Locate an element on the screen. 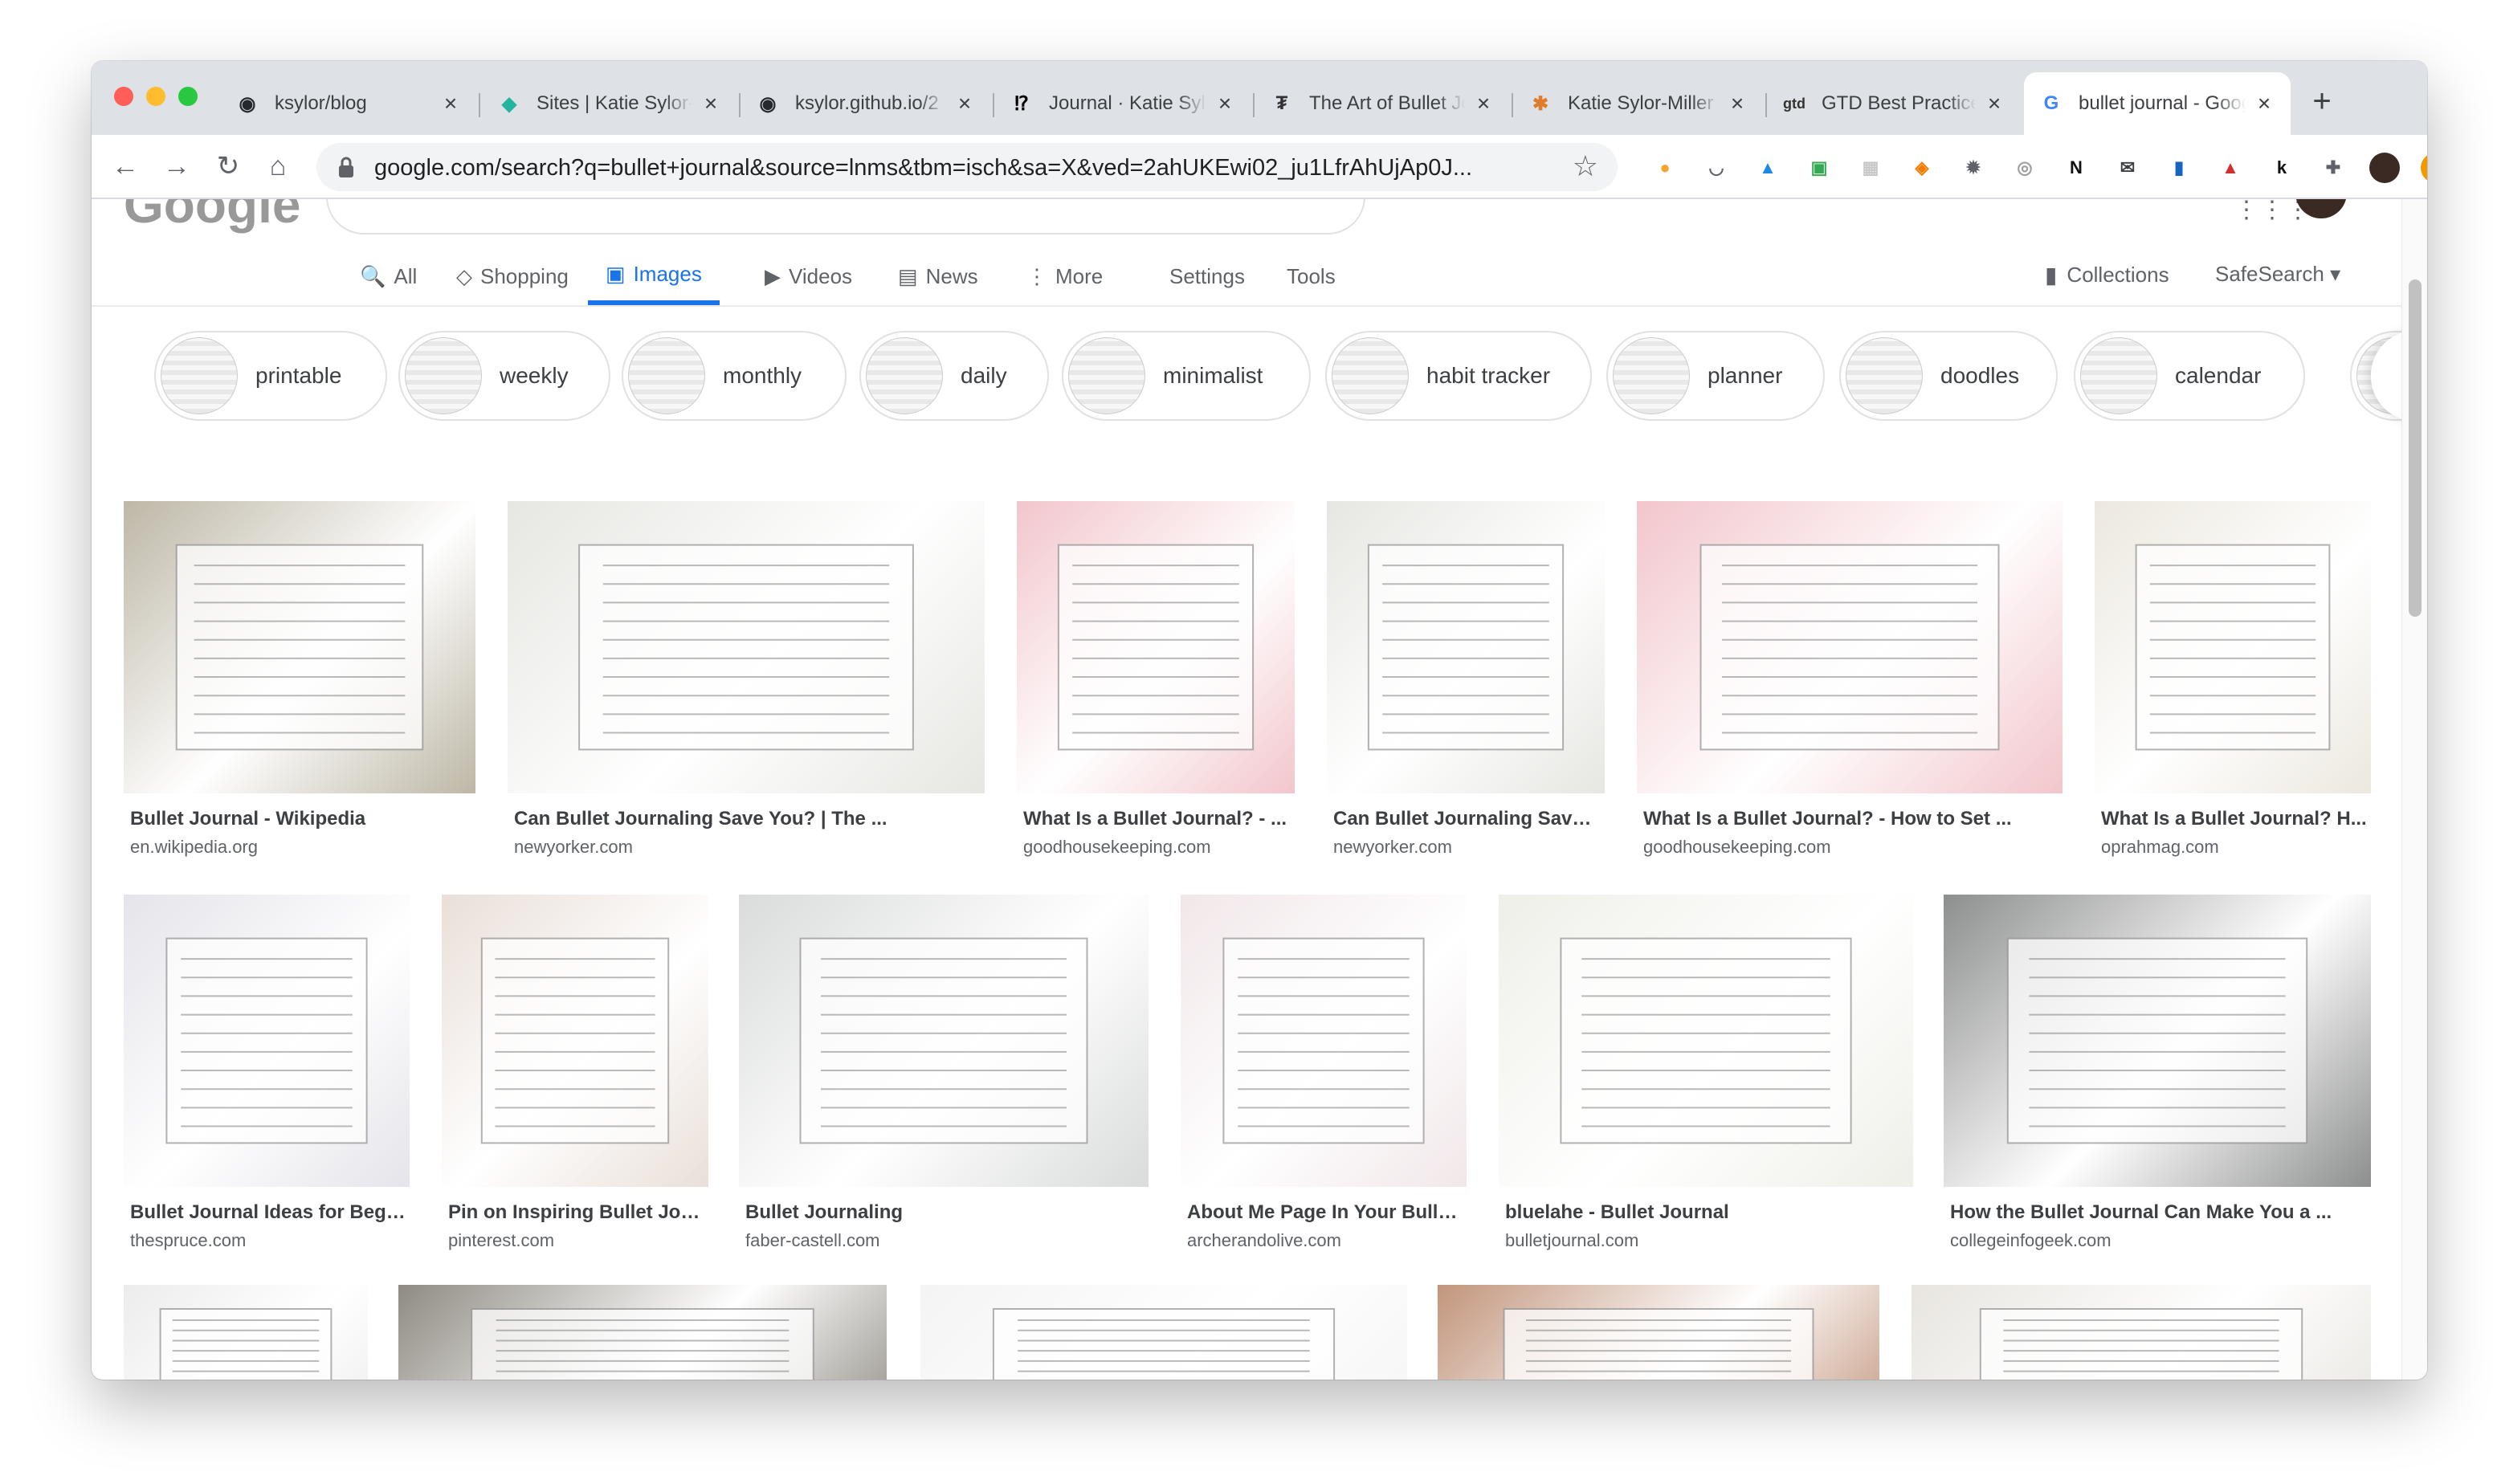  result-title: Bullet Journaling is located at coordinates (945, 1212).